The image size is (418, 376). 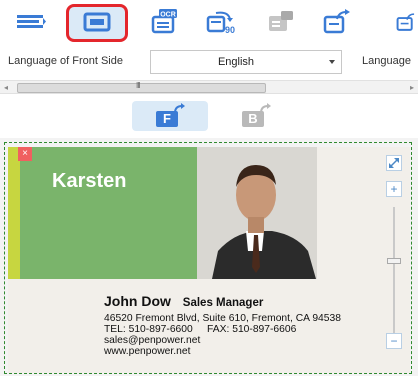 I want to click on scan-icon, so click(x=31, y=21).